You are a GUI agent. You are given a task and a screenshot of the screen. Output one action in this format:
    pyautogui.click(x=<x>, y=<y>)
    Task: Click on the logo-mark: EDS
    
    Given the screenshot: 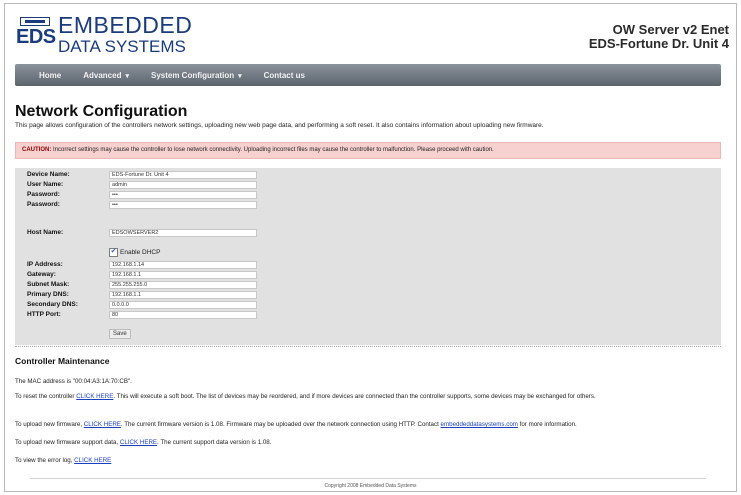 What is the action you would take?
    pyautogui.click(x=36, y=32)
    